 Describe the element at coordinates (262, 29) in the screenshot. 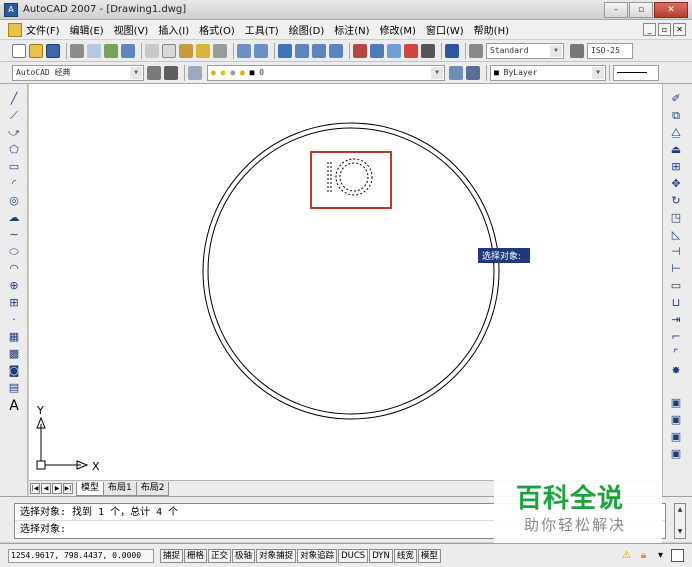

I see `menu-tools: 工具(T)` at that location.